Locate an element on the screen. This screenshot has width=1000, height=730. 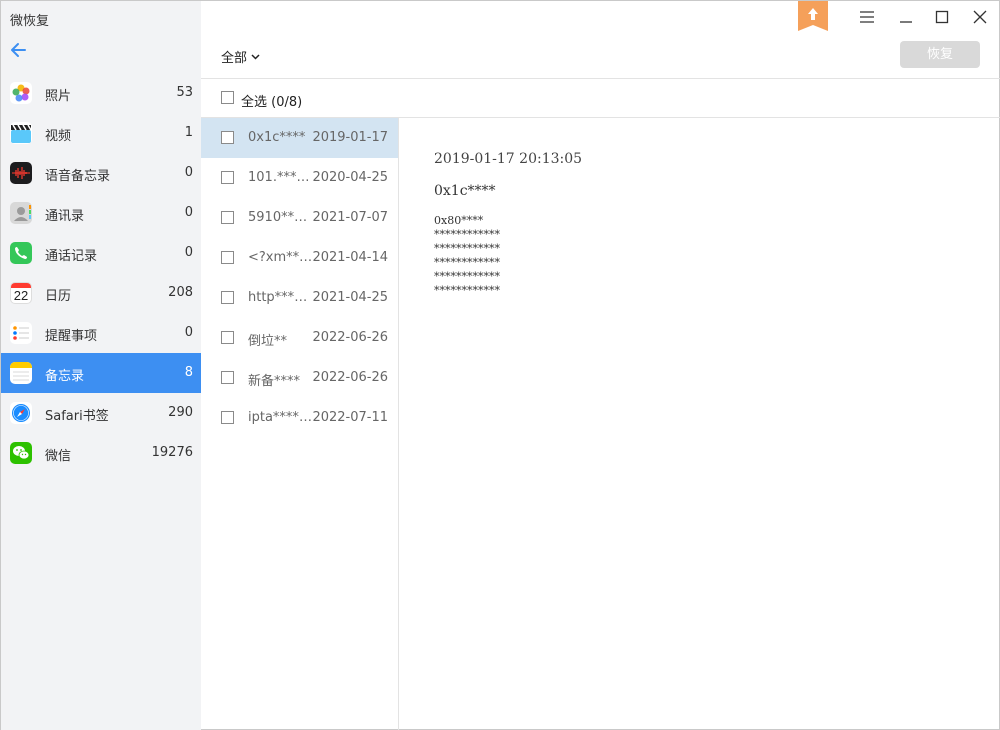
select-all-bar: 全选 (0/8) is located at coordinates (600, 98).